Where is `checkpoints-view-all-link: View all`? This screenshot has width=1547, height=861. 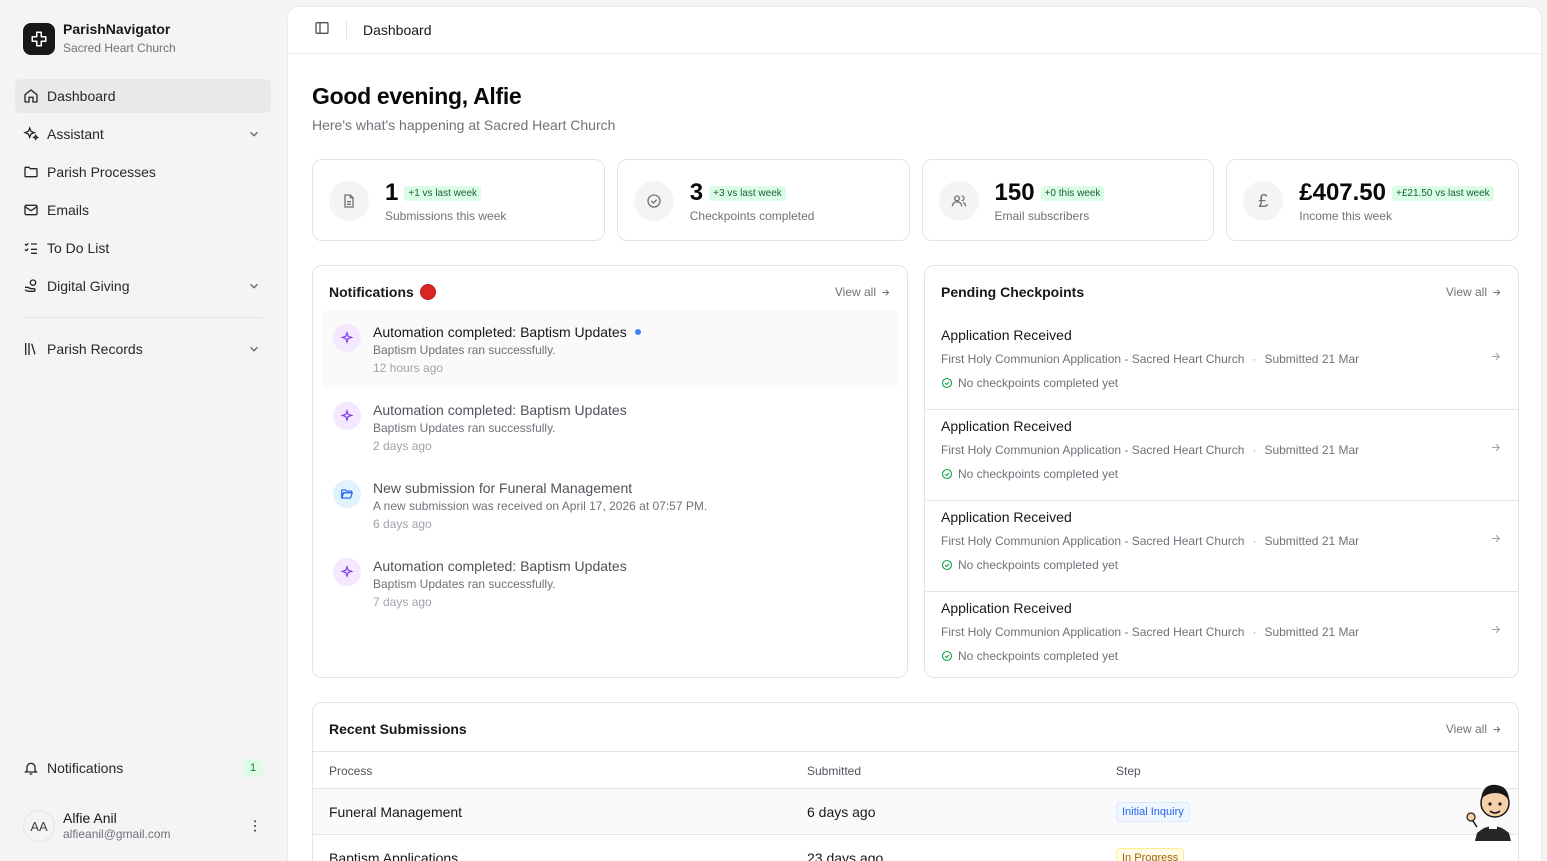 checkpoints-view-all-link: View all is located at coordinates (1474, 292).